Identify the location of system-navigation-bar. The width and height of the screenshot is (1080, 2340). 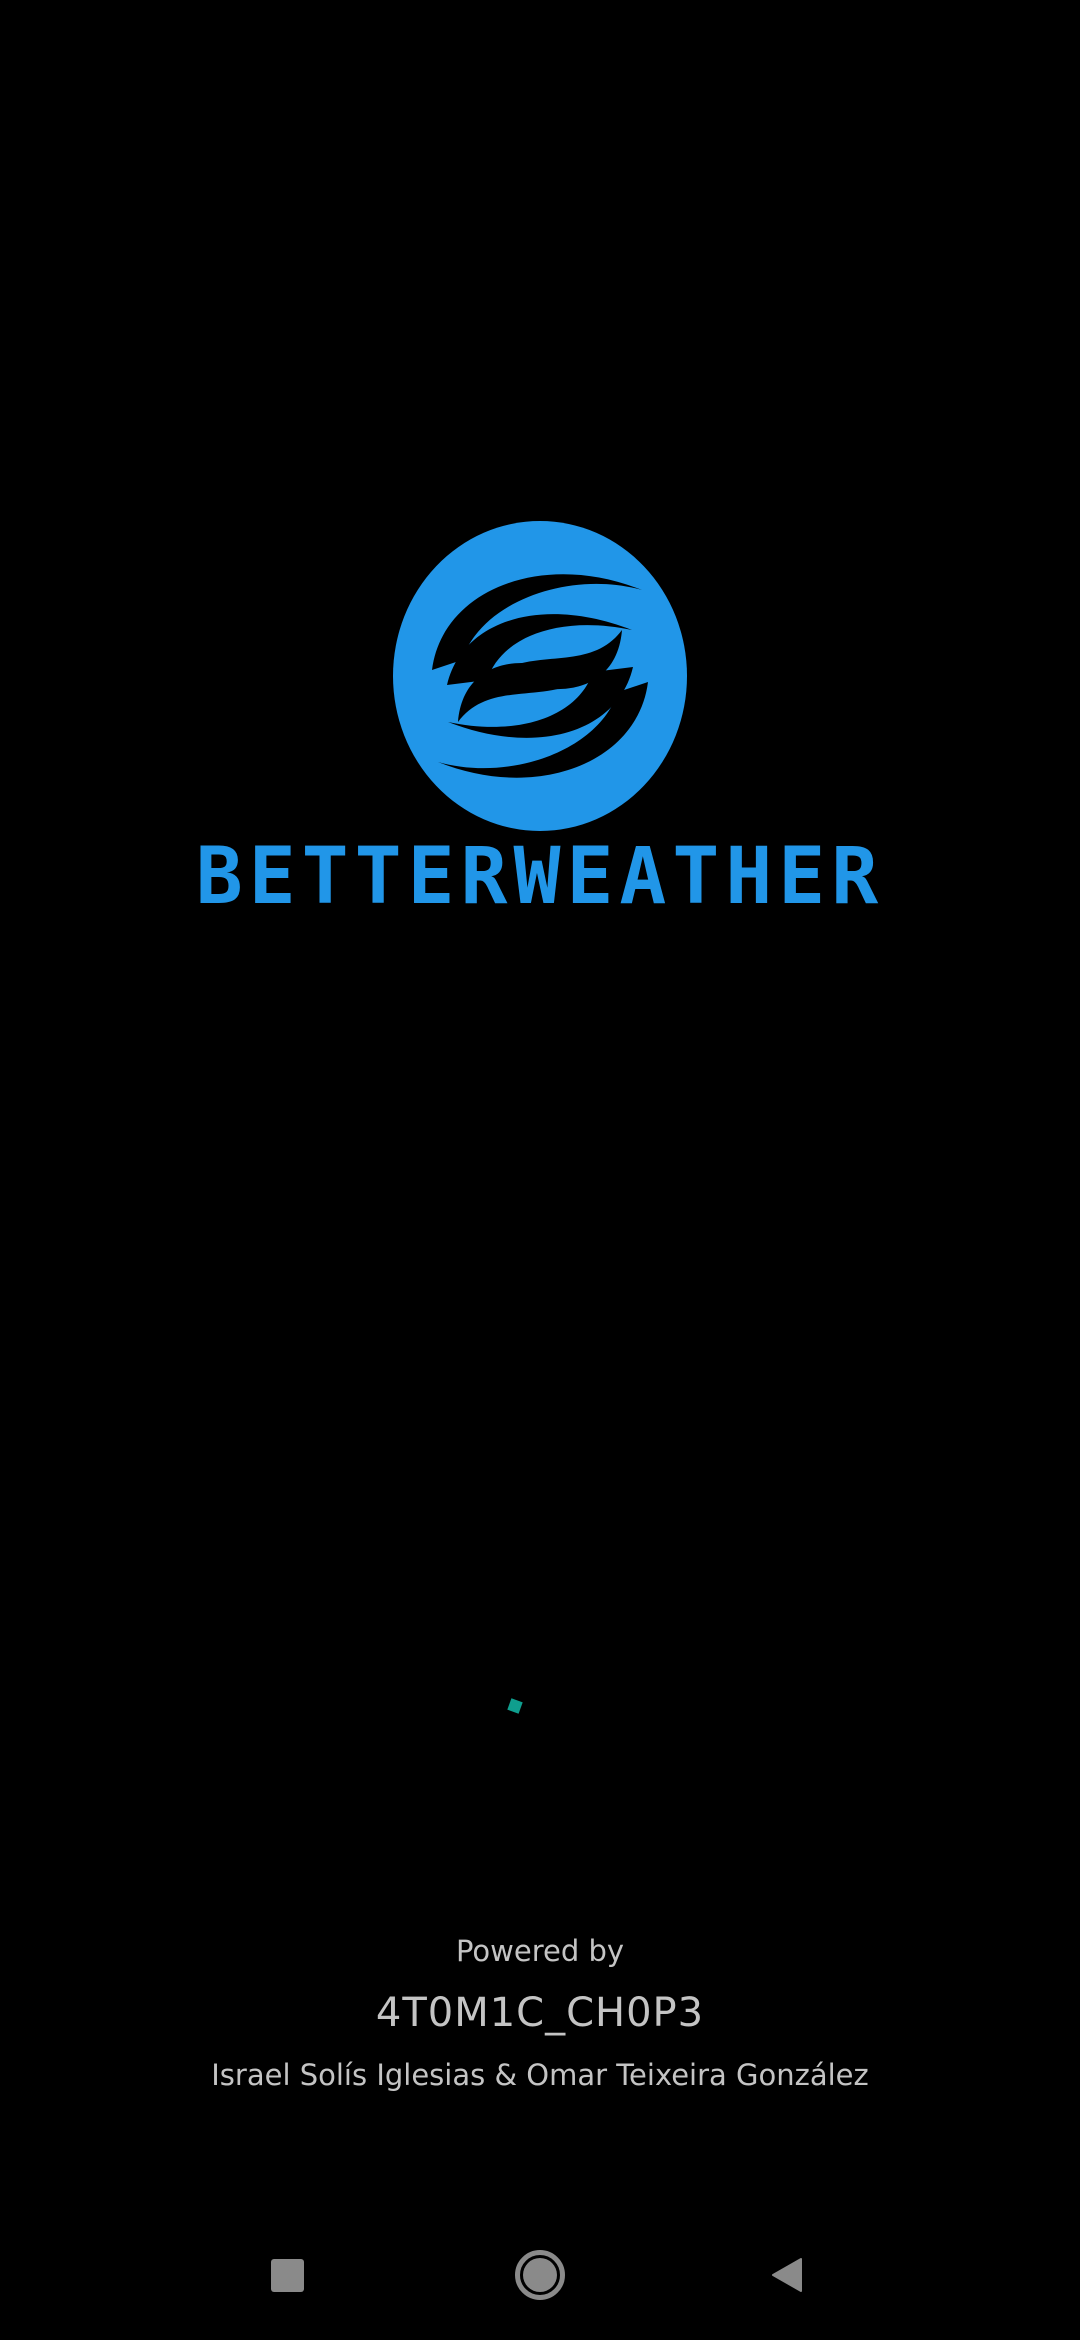
(540, 2275).